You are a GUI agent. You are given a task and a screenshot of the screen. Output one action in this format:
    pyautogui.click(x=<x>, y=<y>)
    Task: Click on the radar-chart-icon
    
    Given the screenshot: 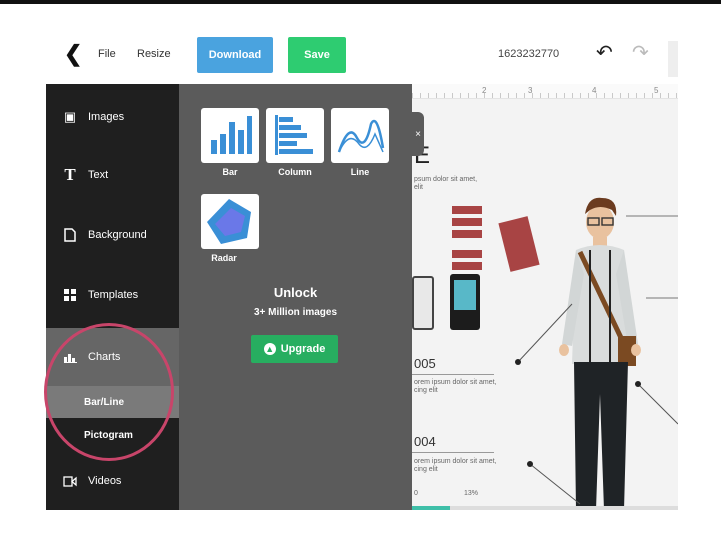 What is the action you would take?
    pyautogui.click(x=229, y=221)
    